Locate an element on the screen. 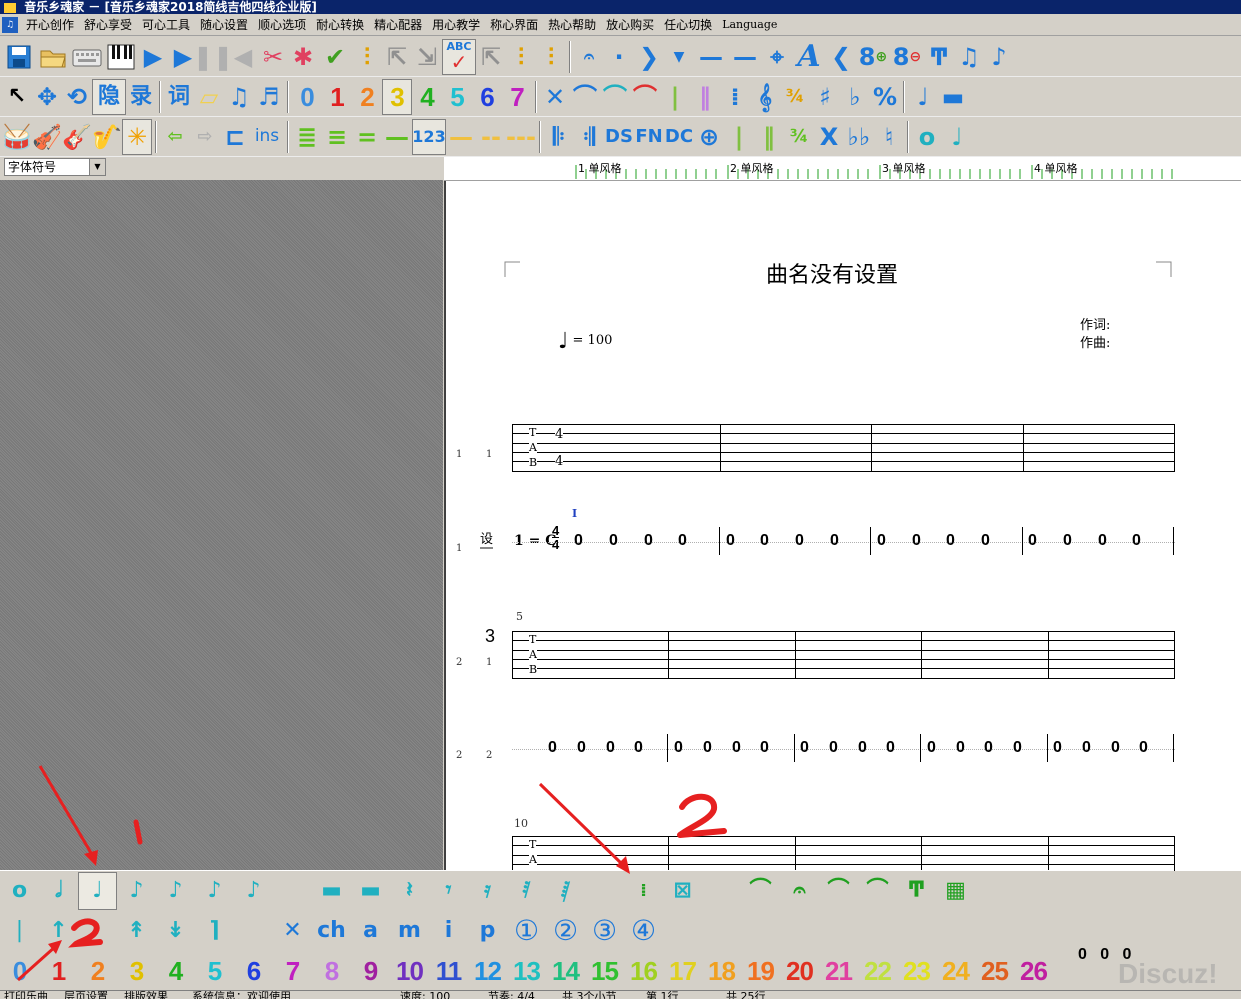 This screenshot has width=1241, height=999. double-flat-icon: ♭♭ is located at coordinates (859, 137).